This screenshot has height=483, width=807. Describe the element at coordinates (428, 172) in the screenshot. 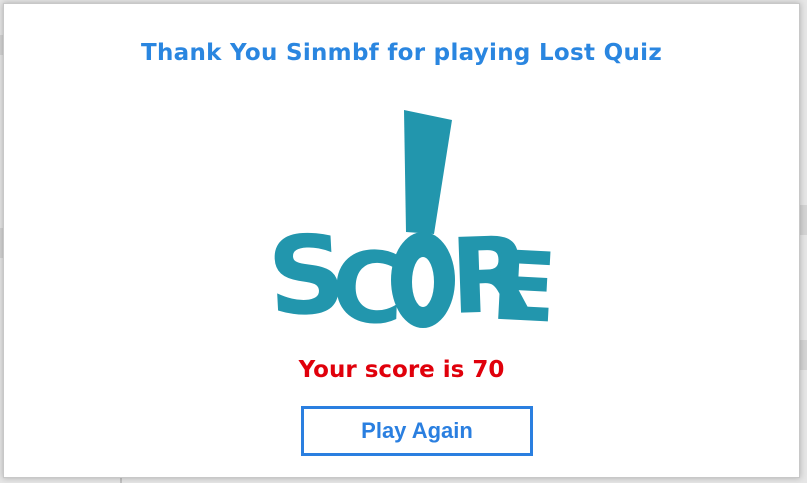

I see `exclamation-bar-icon` at that location.